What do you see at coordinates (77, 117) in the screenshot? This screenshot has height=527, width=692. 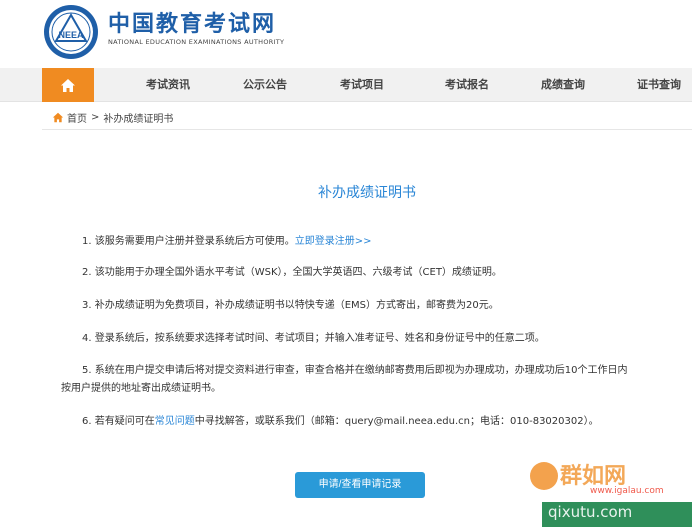 I see `breadcrumb-home-link: 首页` at bounding box center [77, 117].